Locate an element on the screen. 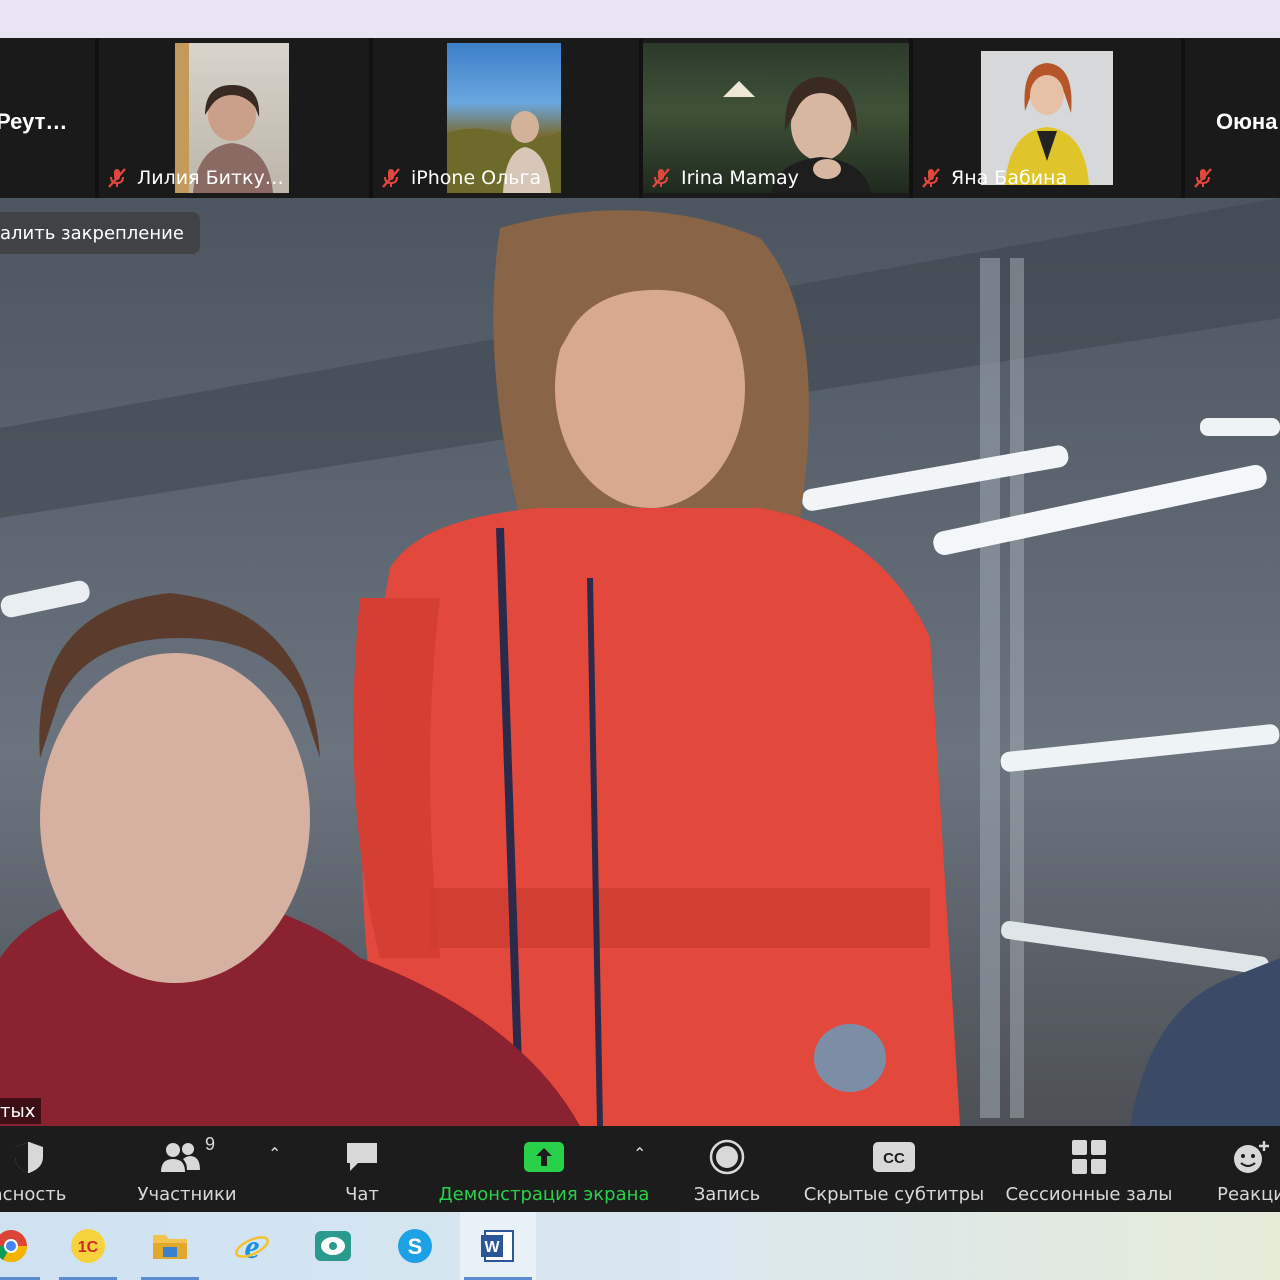  chat-button: Чат is located at coordinates (362, 1169).